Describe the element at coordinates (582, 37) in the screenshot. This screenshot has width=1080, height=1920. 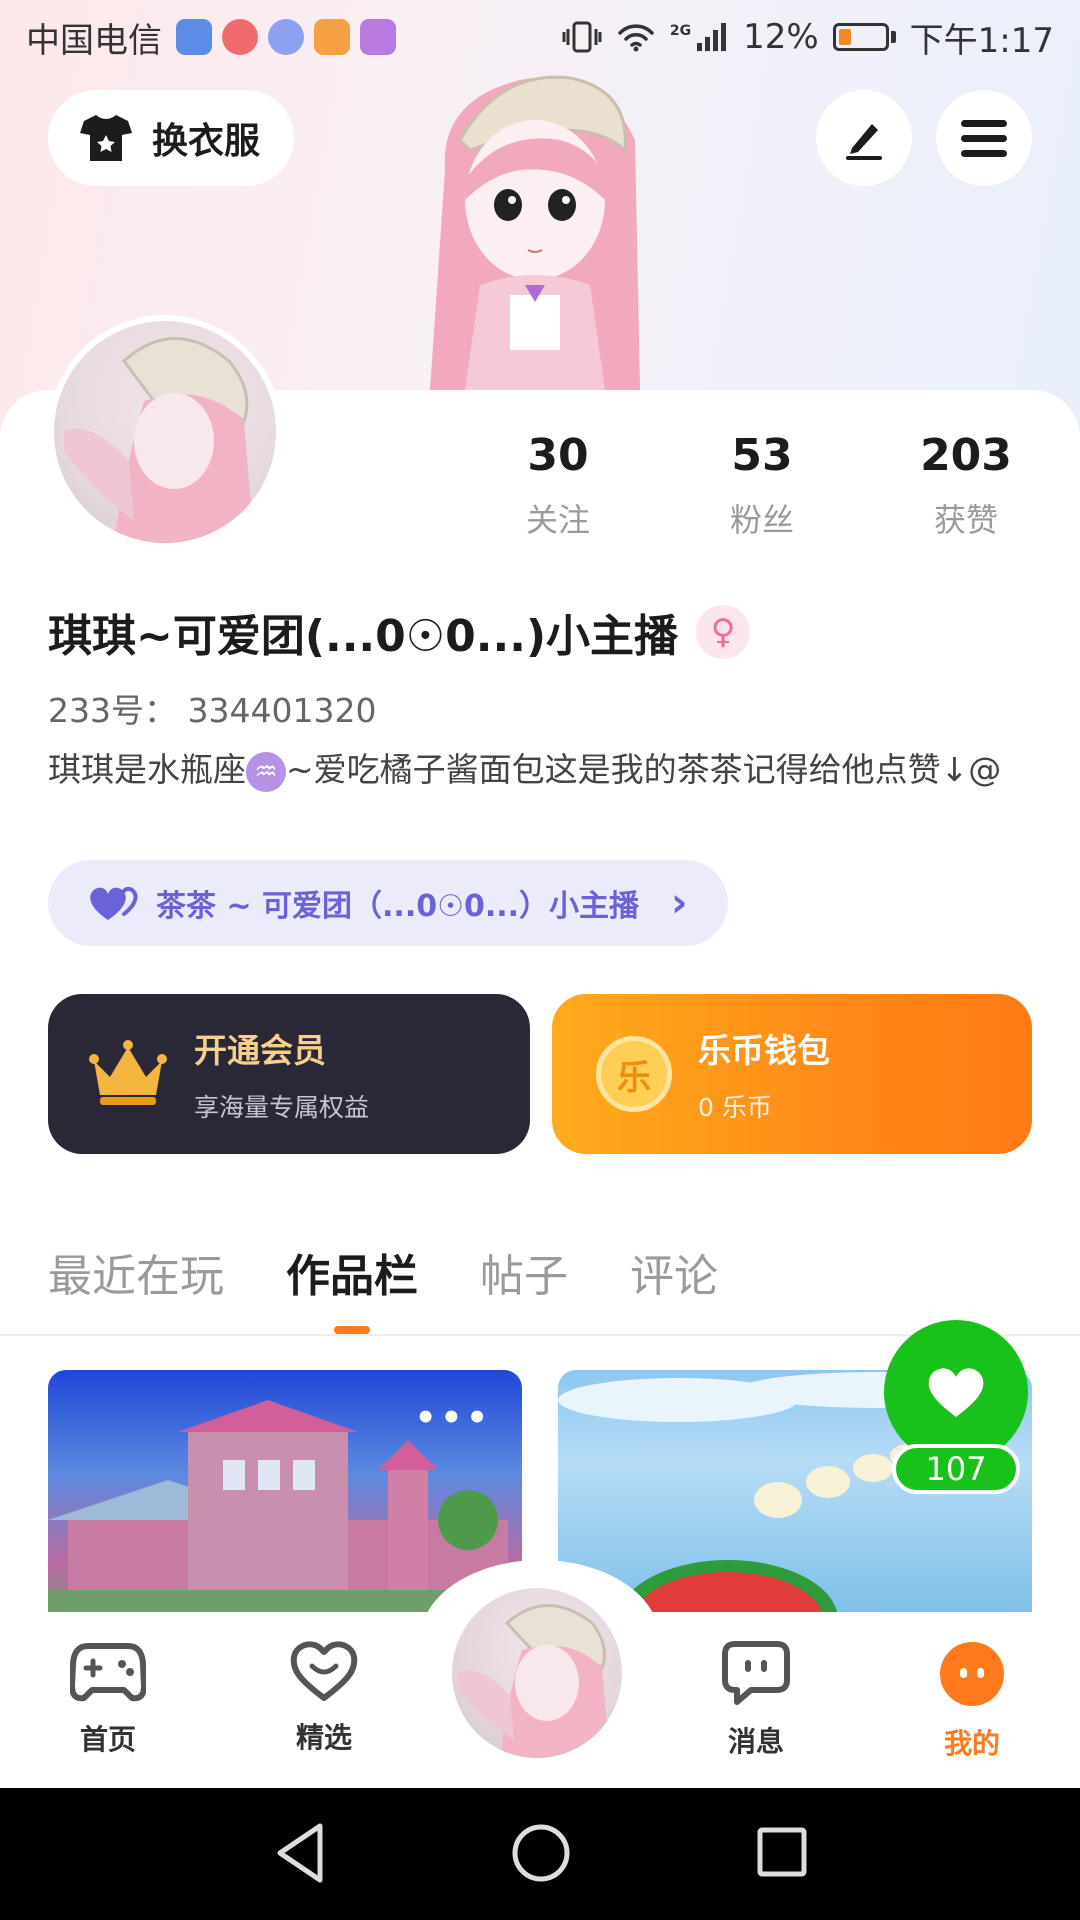
I see `vibrate-icon` at that location.